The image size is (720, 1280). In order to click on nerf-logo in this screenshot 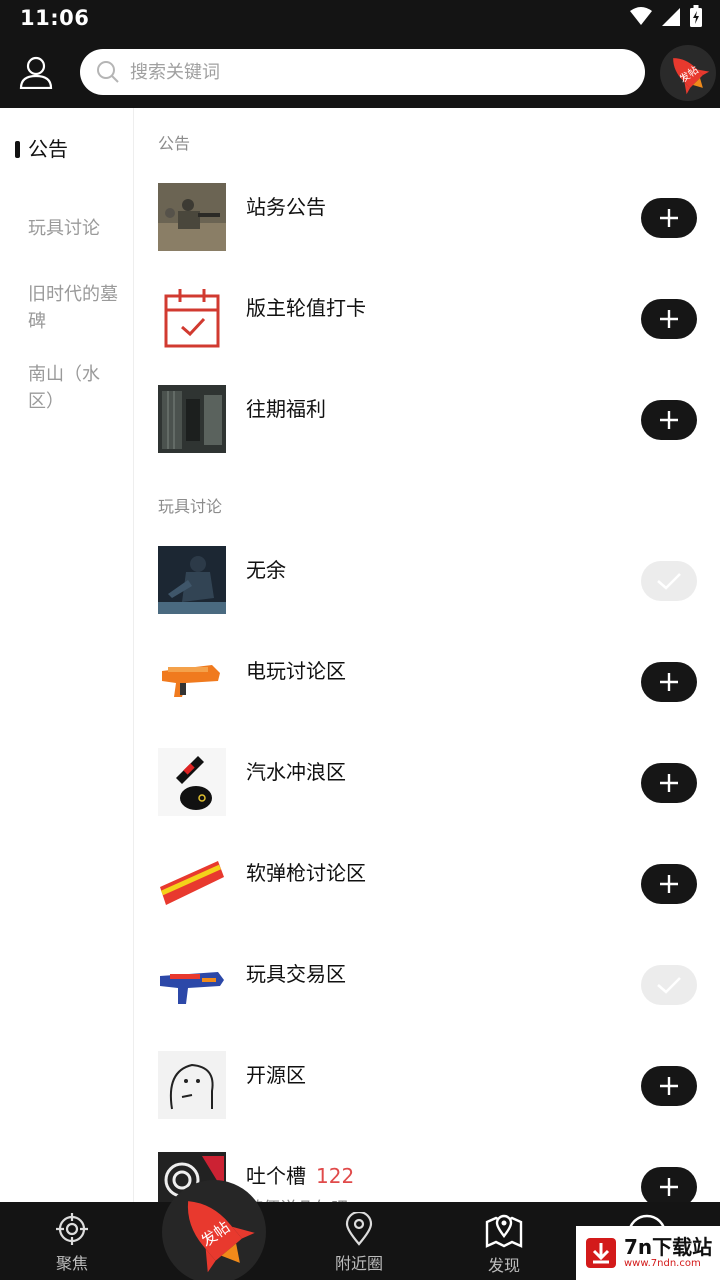, I will do `click(192, 883)`.